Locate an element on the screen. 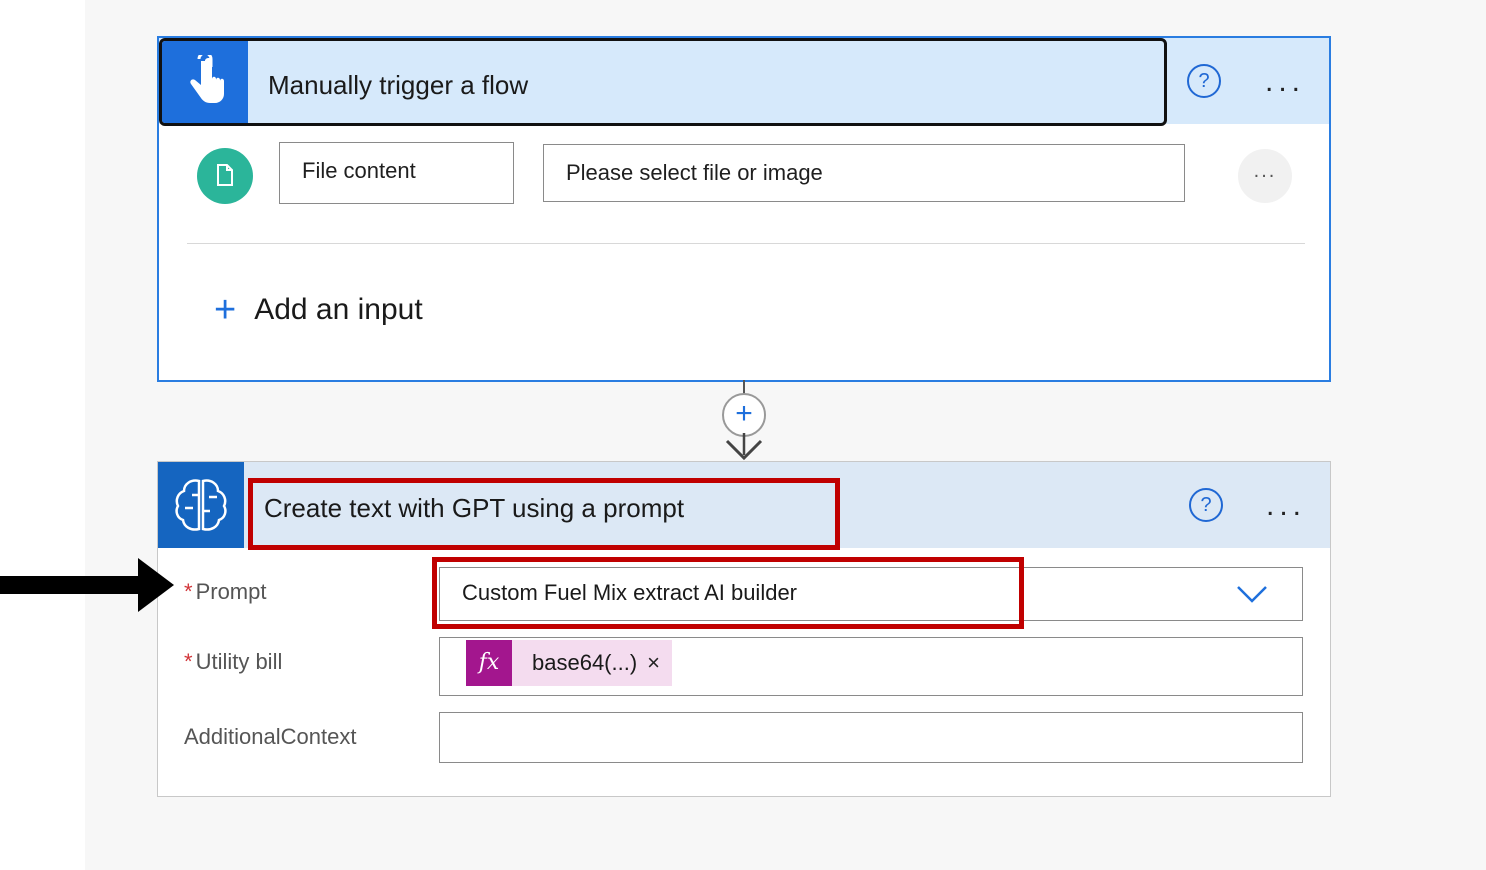 This screenshot has width=1486, height=870. annotation-highlight-prompt is located at coordinates (728, 593).